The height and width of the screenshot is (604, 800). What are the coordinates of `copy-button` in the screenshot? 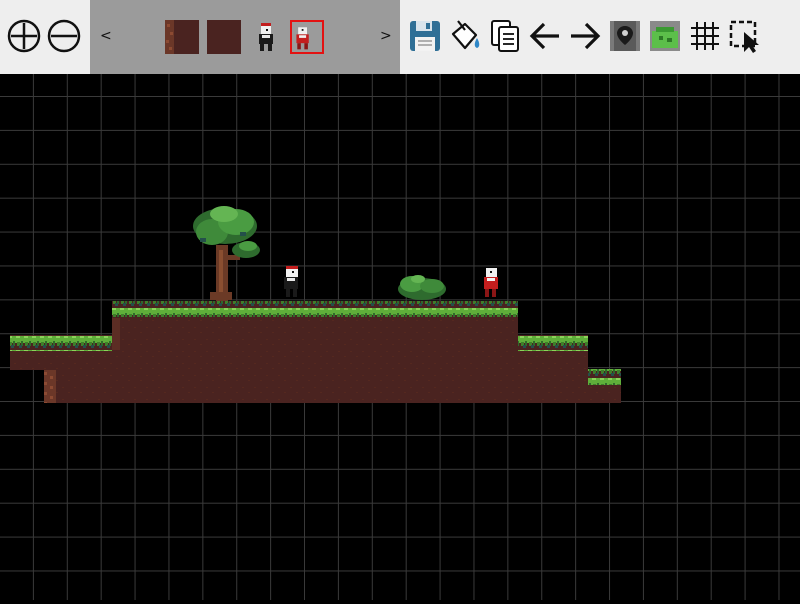 It's located at (505, 36).